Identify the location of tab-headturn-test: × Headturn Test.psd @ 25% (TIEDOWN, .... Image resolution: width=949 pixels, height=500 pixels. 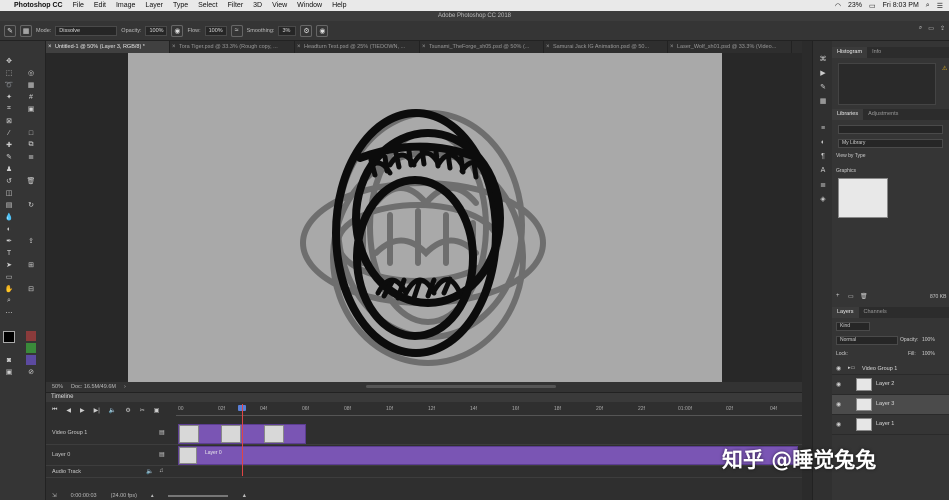
(357, 47).